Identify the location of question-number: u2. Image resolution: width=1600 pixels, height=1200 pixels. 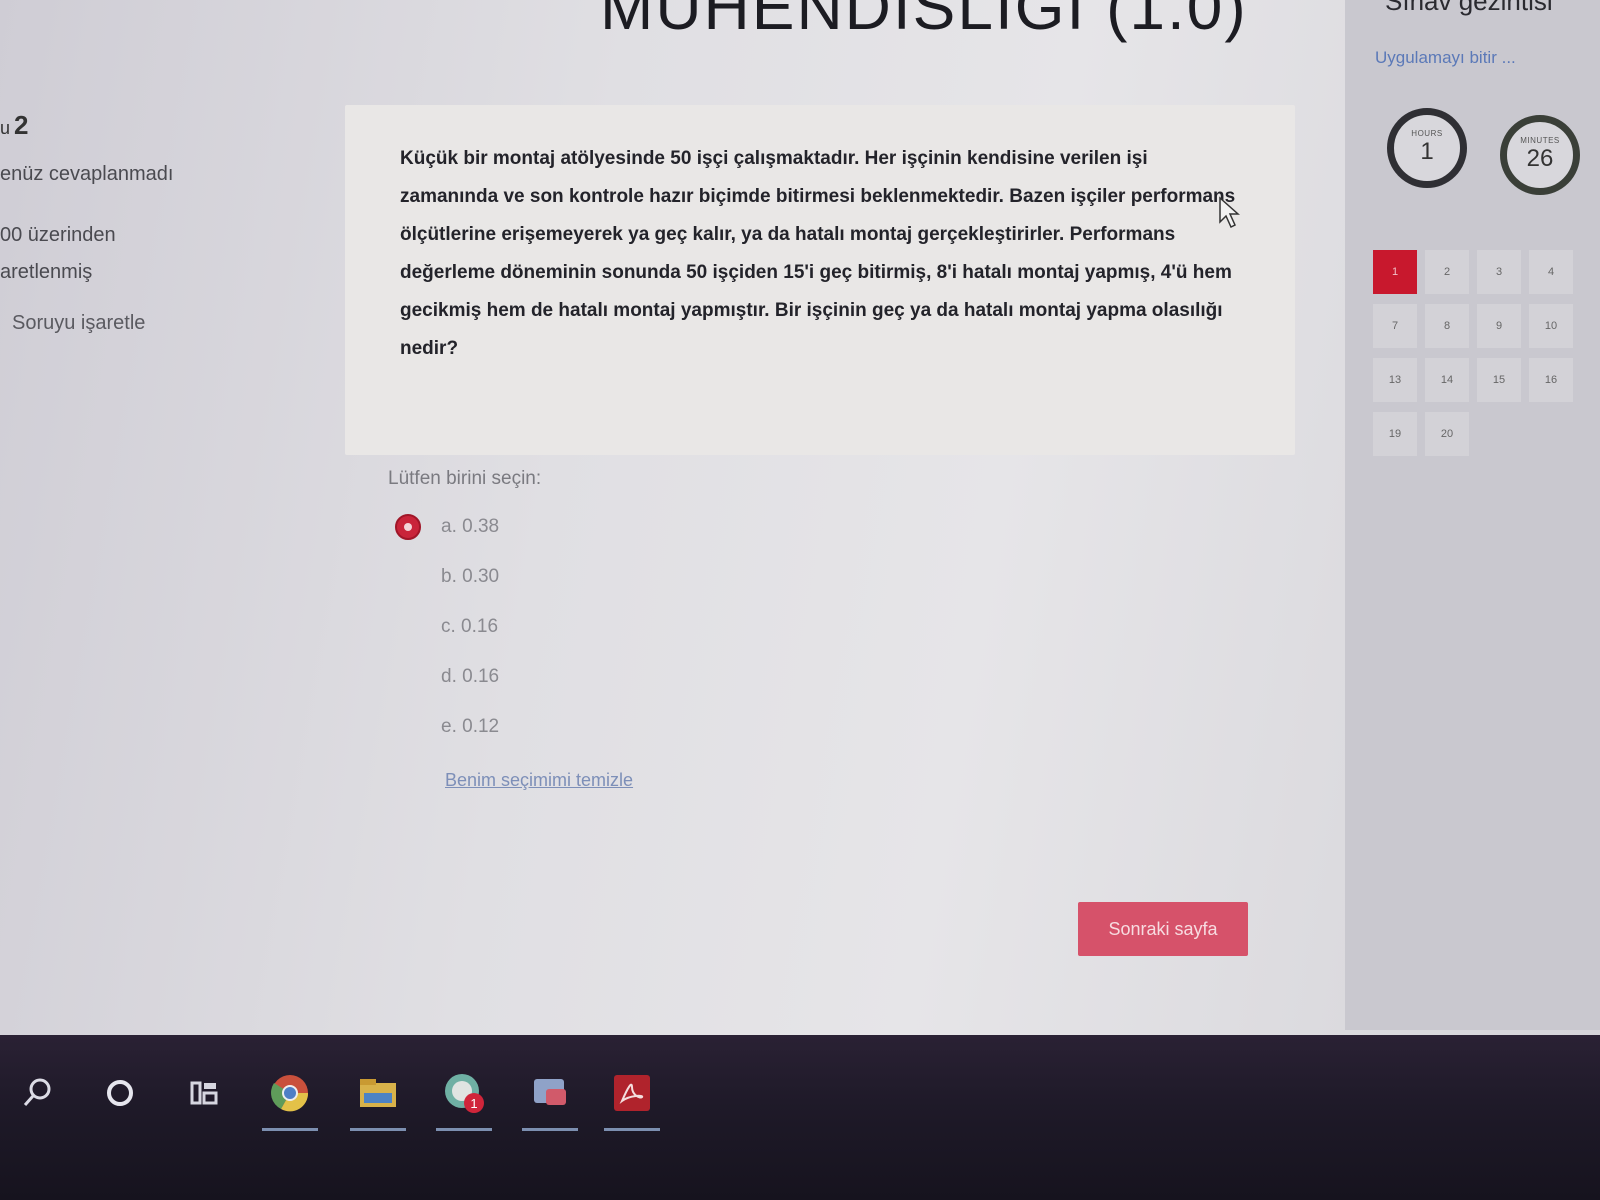
(165, 125).